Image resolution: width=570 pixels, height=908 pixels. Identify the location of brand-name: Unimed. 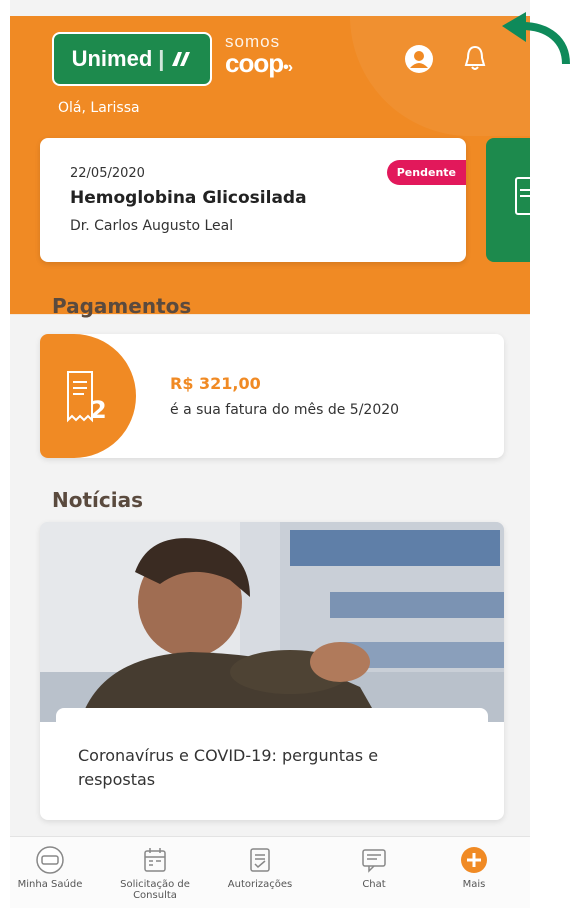
(112, 58).